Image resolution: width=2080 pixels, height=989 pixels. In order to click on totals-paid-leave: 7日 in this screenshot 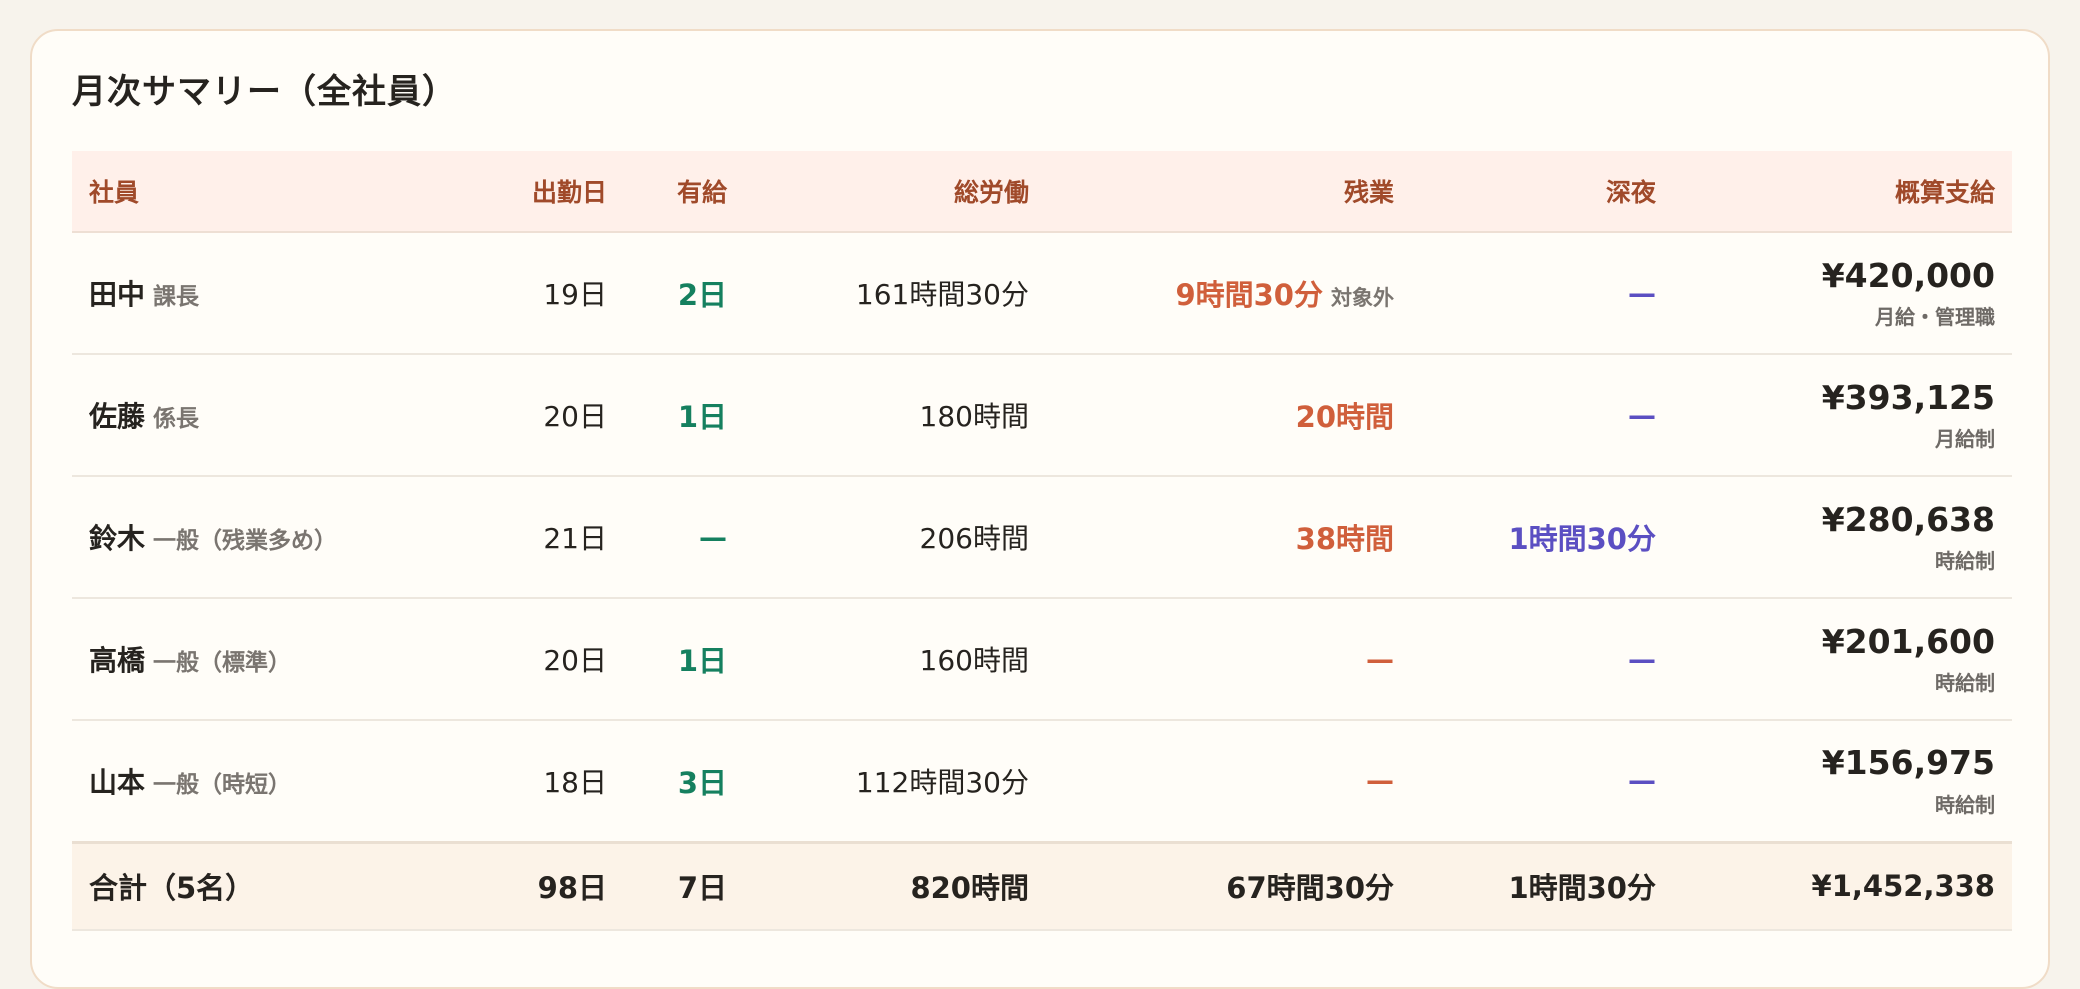, I will do `click(684, 885)`.